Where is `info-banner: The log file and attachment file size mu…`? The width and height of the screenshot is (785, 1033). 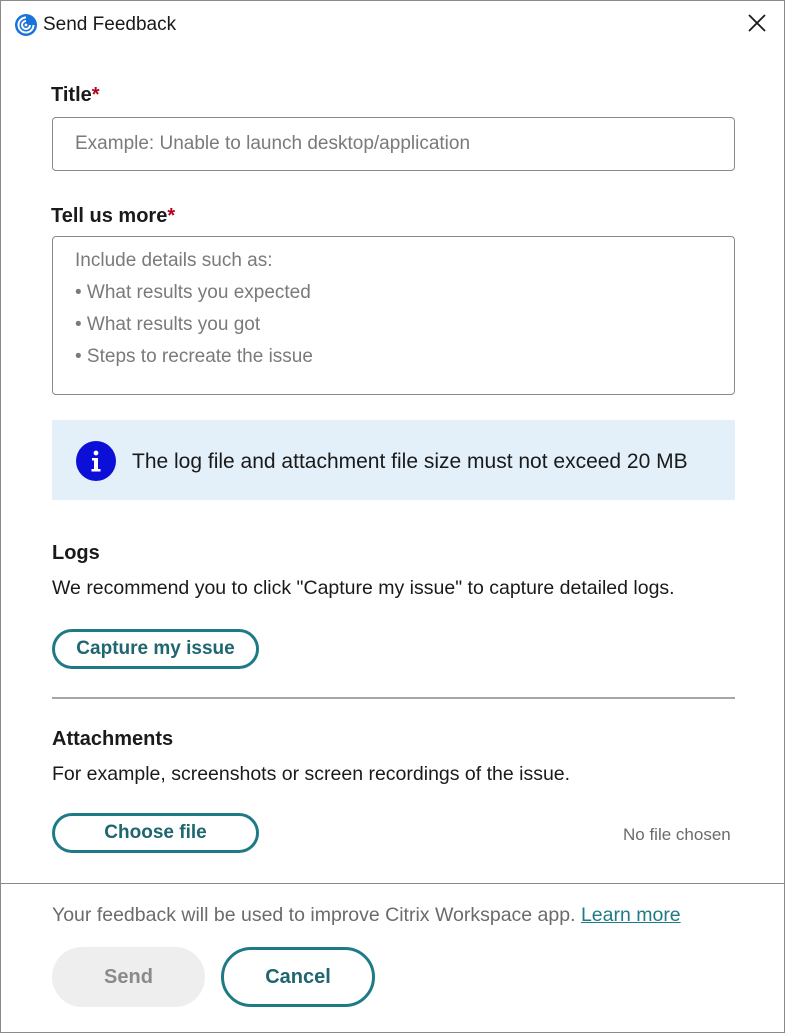 info-banner: The log file and attachment file size mu… is located at coordinates (393, 460).